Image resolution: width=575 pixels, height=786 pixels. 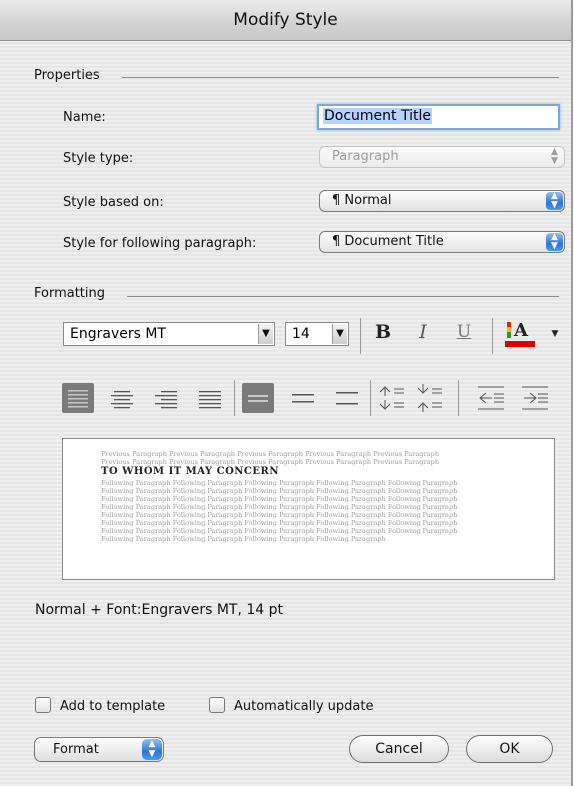 I want to click on name-label: Name:, so click(x=84, y=117).